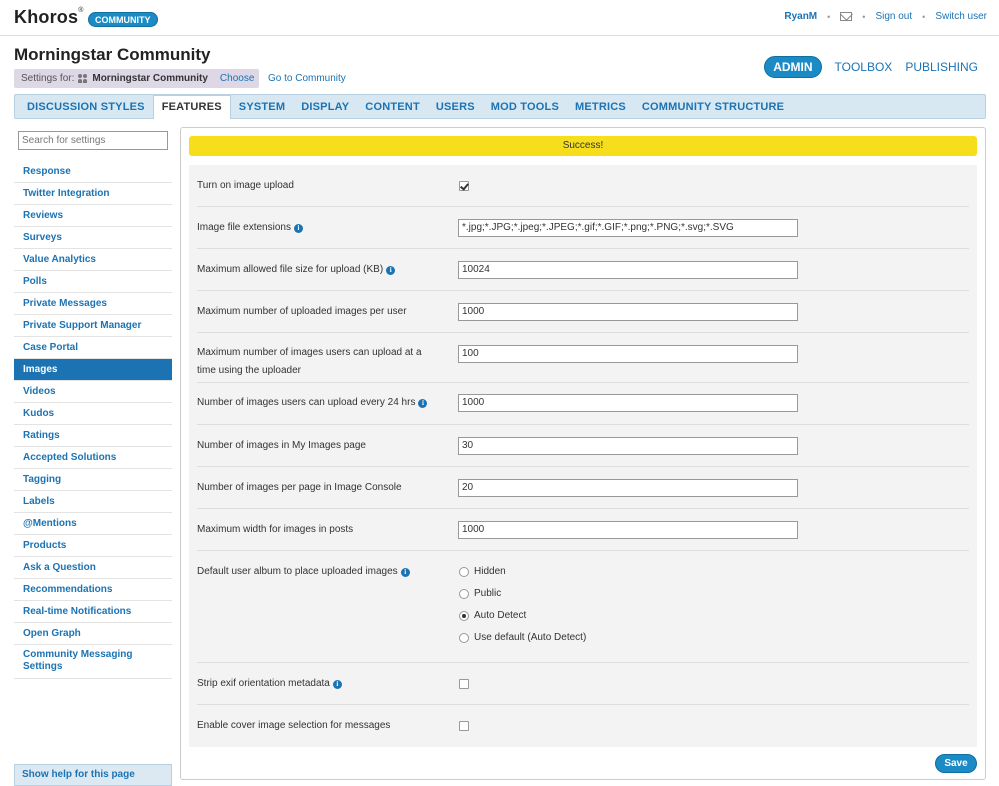  I want to click on radio-public, so click(464, 593).